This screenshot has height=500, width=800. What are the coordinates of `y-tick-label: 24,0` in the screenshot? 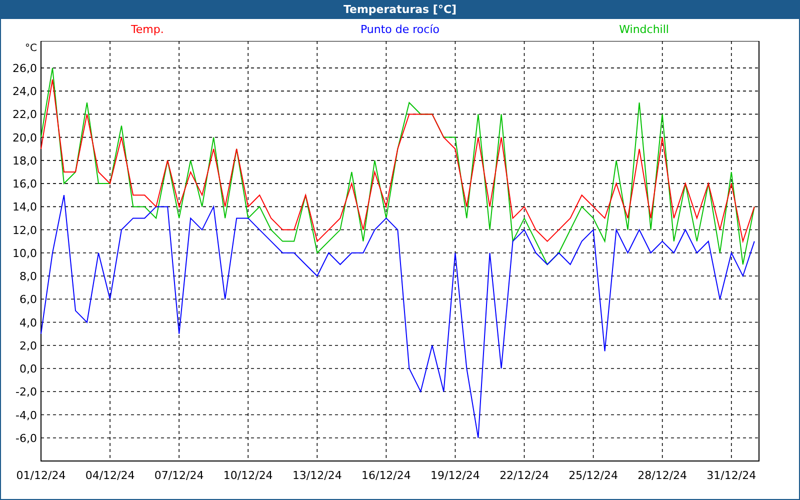 It's located at (24, 91).